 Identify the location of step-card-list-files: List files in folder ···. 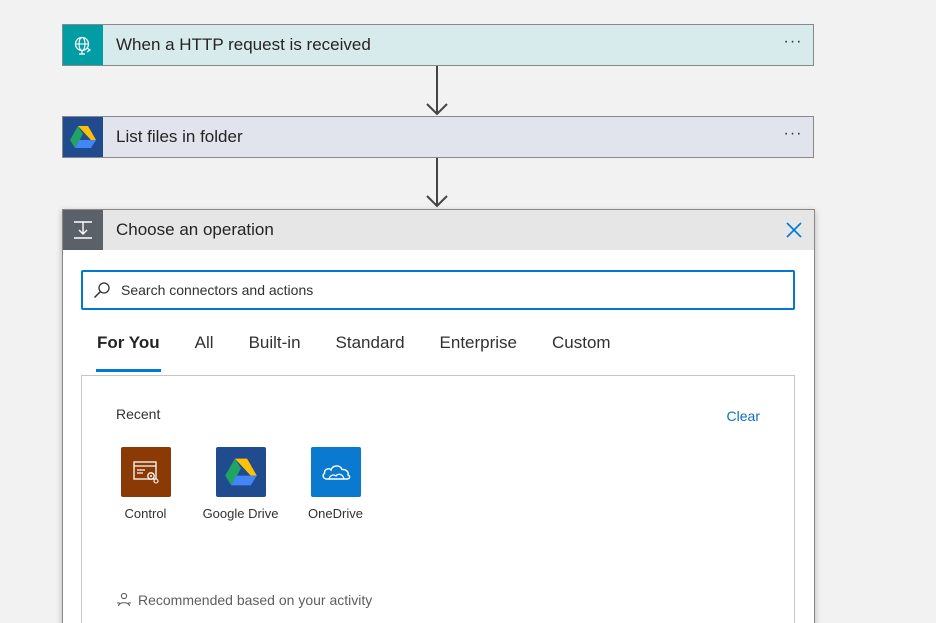
(438, 137).